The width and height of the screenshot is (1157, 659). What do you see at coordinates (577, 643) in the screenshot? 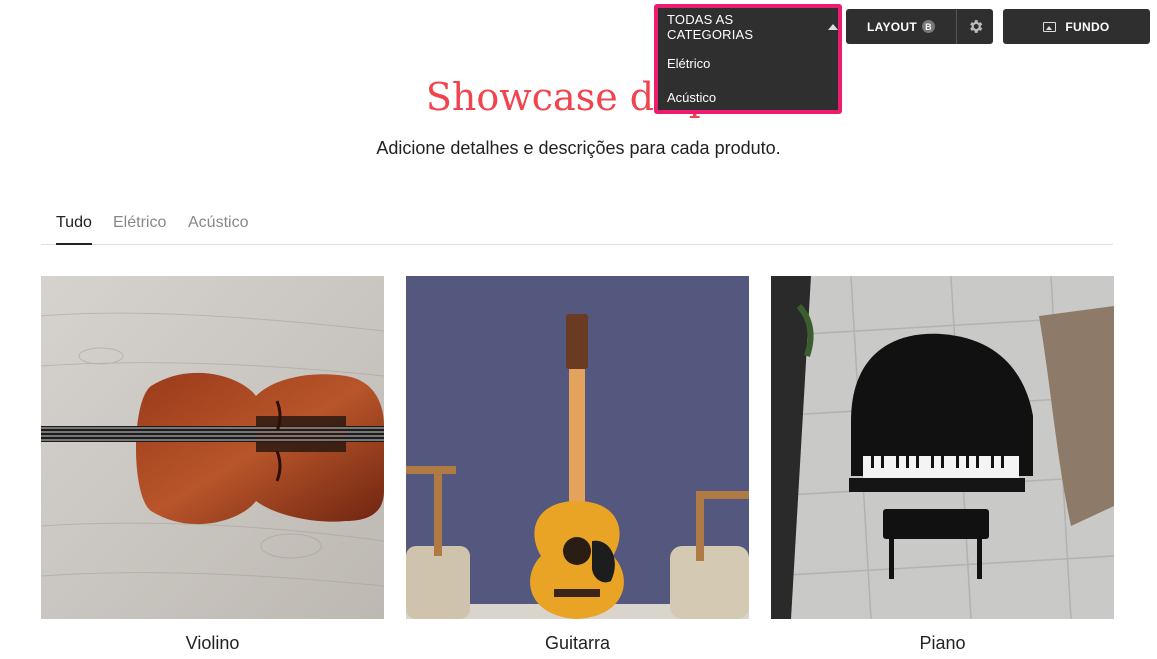
I see `product-name: Guitarra` at bounding box center [577, 643].